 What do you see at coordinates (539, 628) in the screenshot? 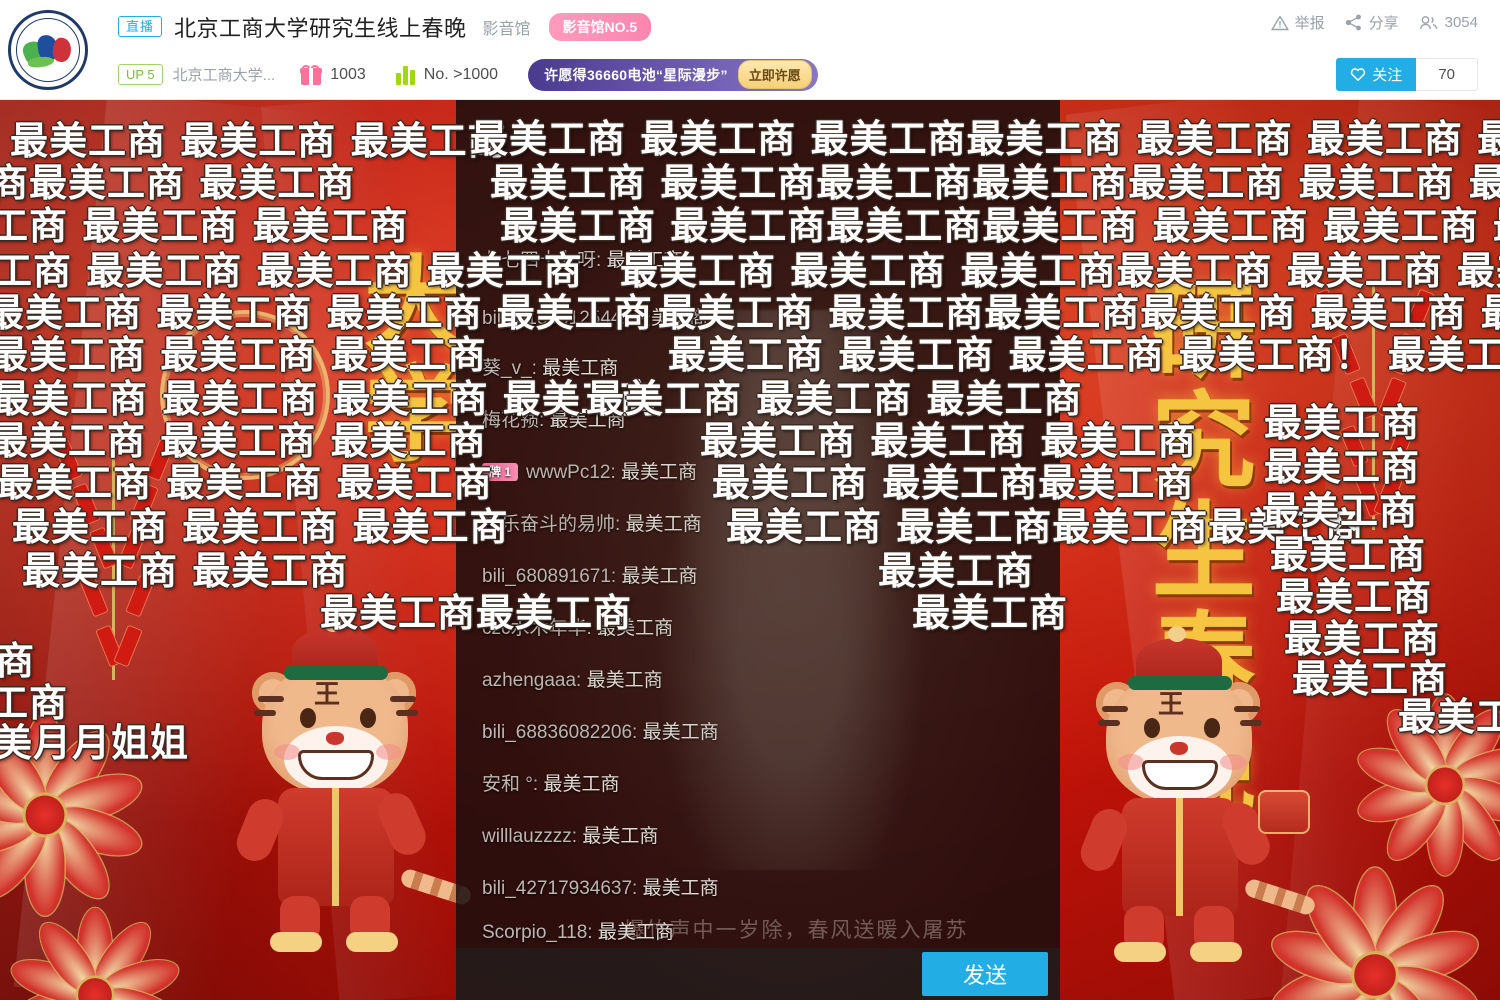
I see `chat-username: czc水木年华:` at bounding box center [539, 628].